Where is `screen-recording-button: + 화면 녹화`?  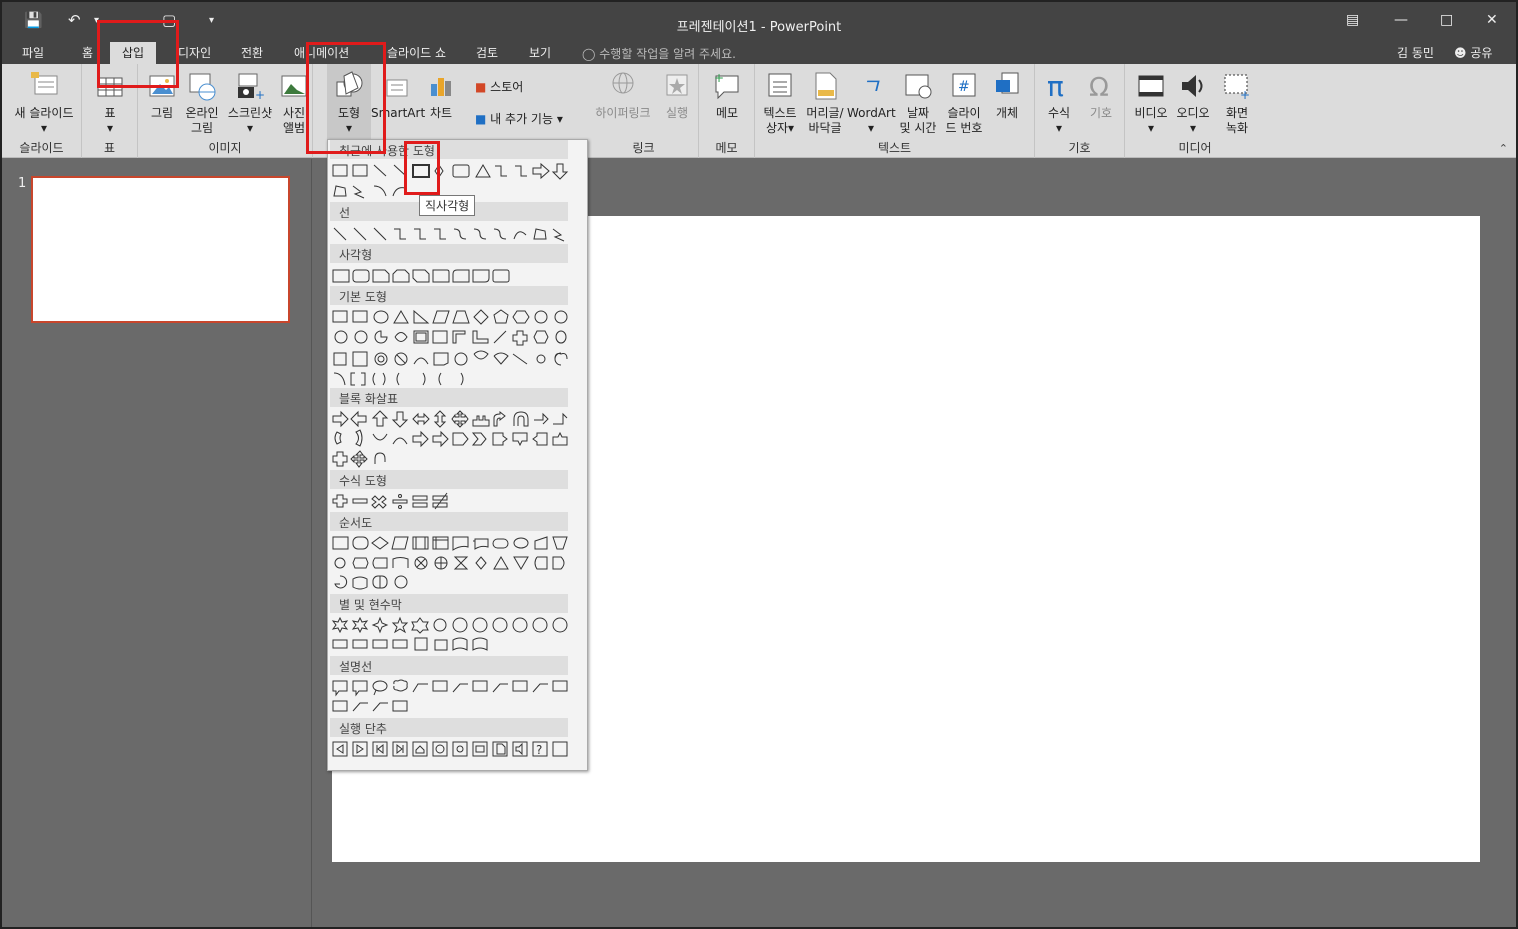
screen-recording-button: + 화면 녹화 is located at coordinates (1237, 103).